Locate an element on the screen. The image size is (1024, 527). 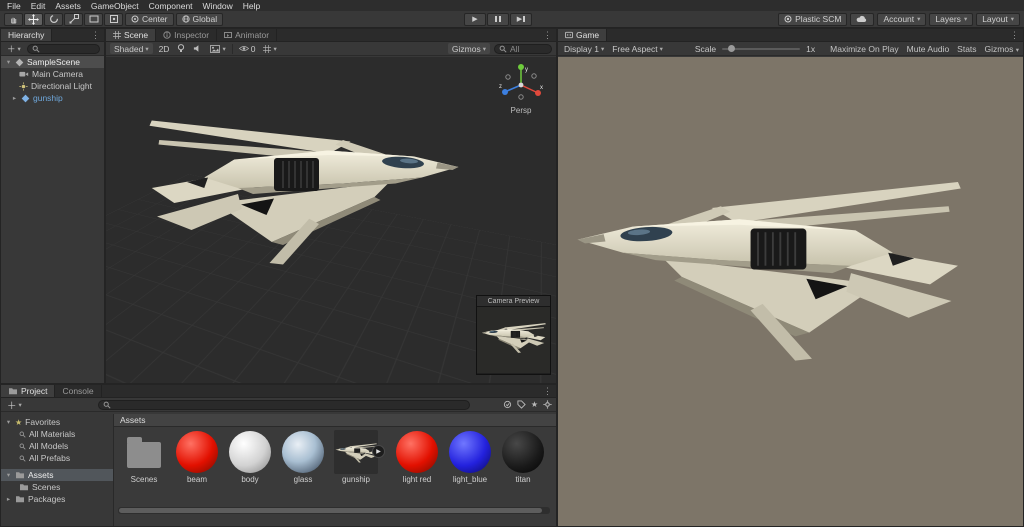
aspect-dropdown: Free Aspect ▾ is located at coordinates (637, 48).